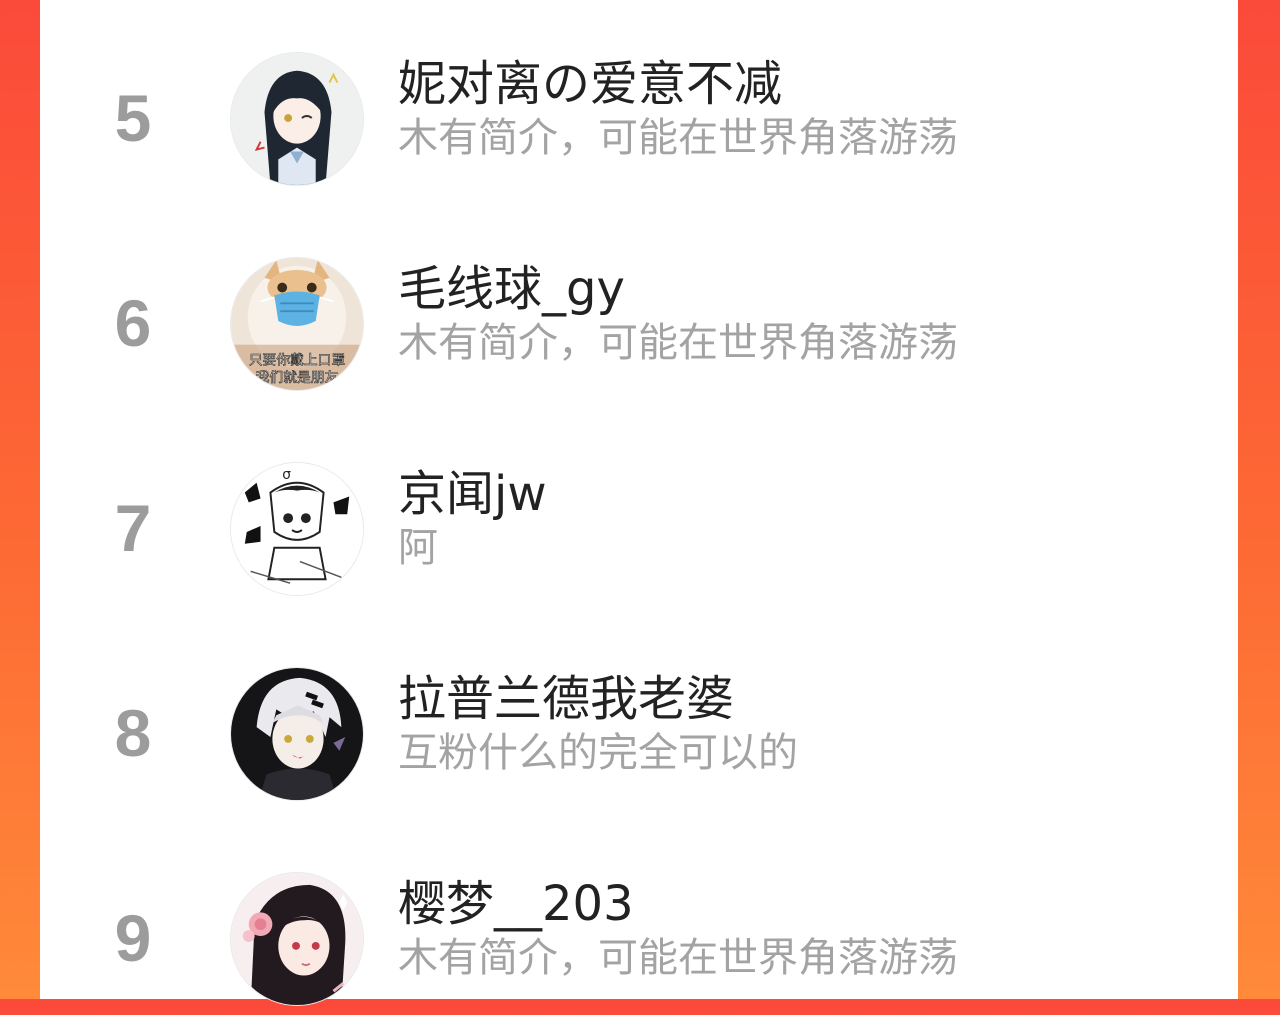 Image resolution: width=1280 pixels, height=1015 pixels. Describe the element at coordinates (566, 699) in the screenshot. I see `user-name: 拉普兰德我老婆` at that location.